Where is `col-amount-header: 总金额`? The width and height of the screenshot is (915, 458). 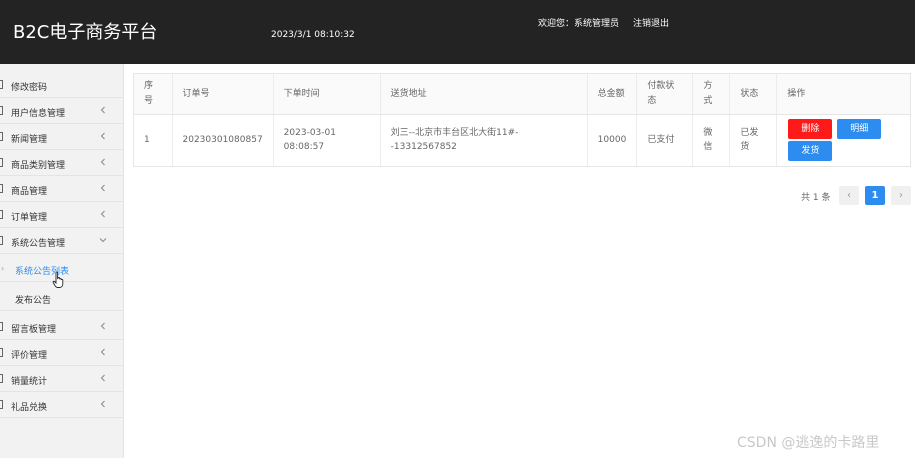 col-amount-header: 总金额 is located at coordinates (612, 94).